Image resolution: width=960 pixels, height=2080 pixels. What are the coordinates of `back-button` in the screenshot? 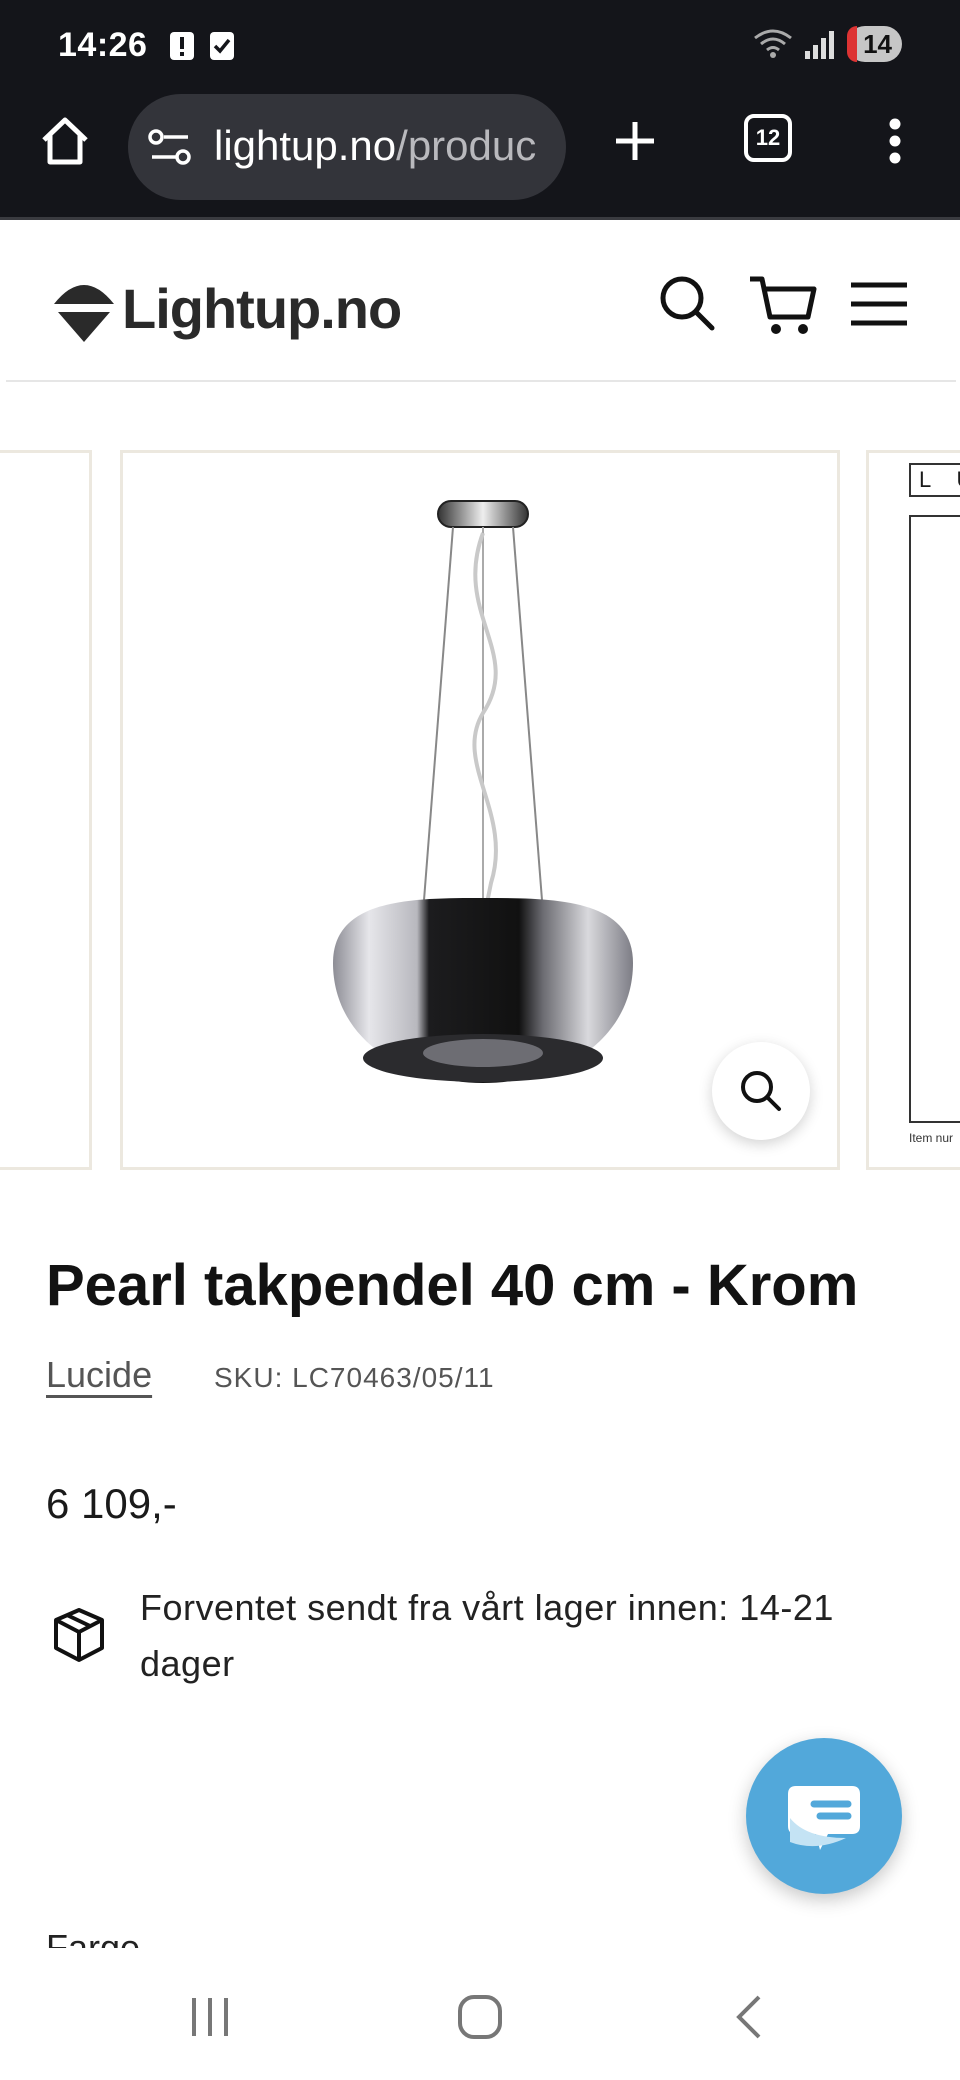 It's located at (748, 2017).